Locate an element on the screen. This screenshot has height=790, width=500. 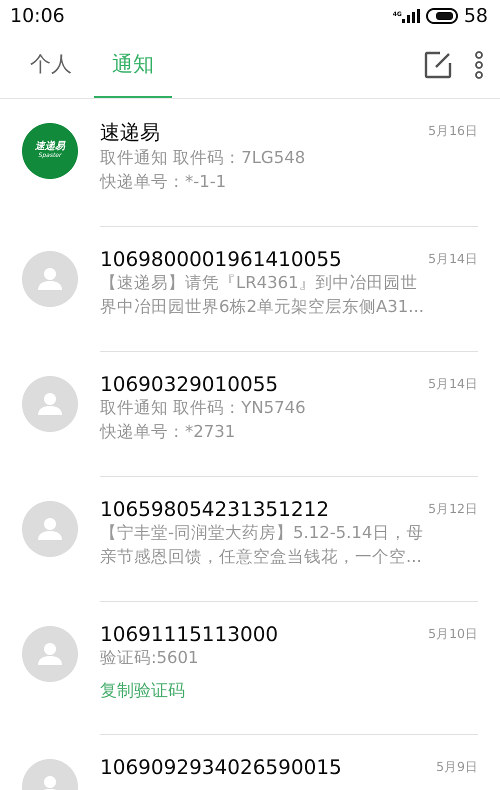
sender-name: 10691115113000 is located at coordinates (189, 634).